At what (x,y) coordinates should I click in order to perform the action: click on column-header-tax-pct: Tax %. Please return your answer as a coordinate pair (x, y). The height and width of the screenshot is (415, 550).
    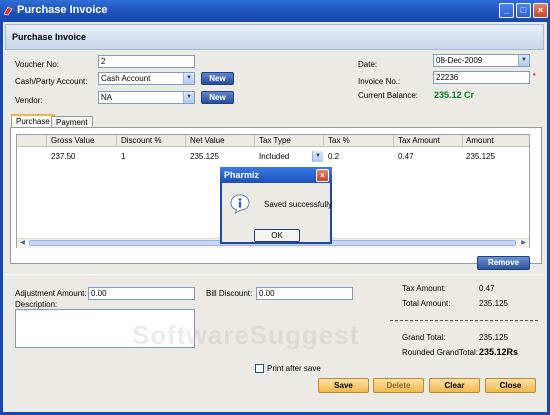
    Looking at the image, I should click on (339, 140).